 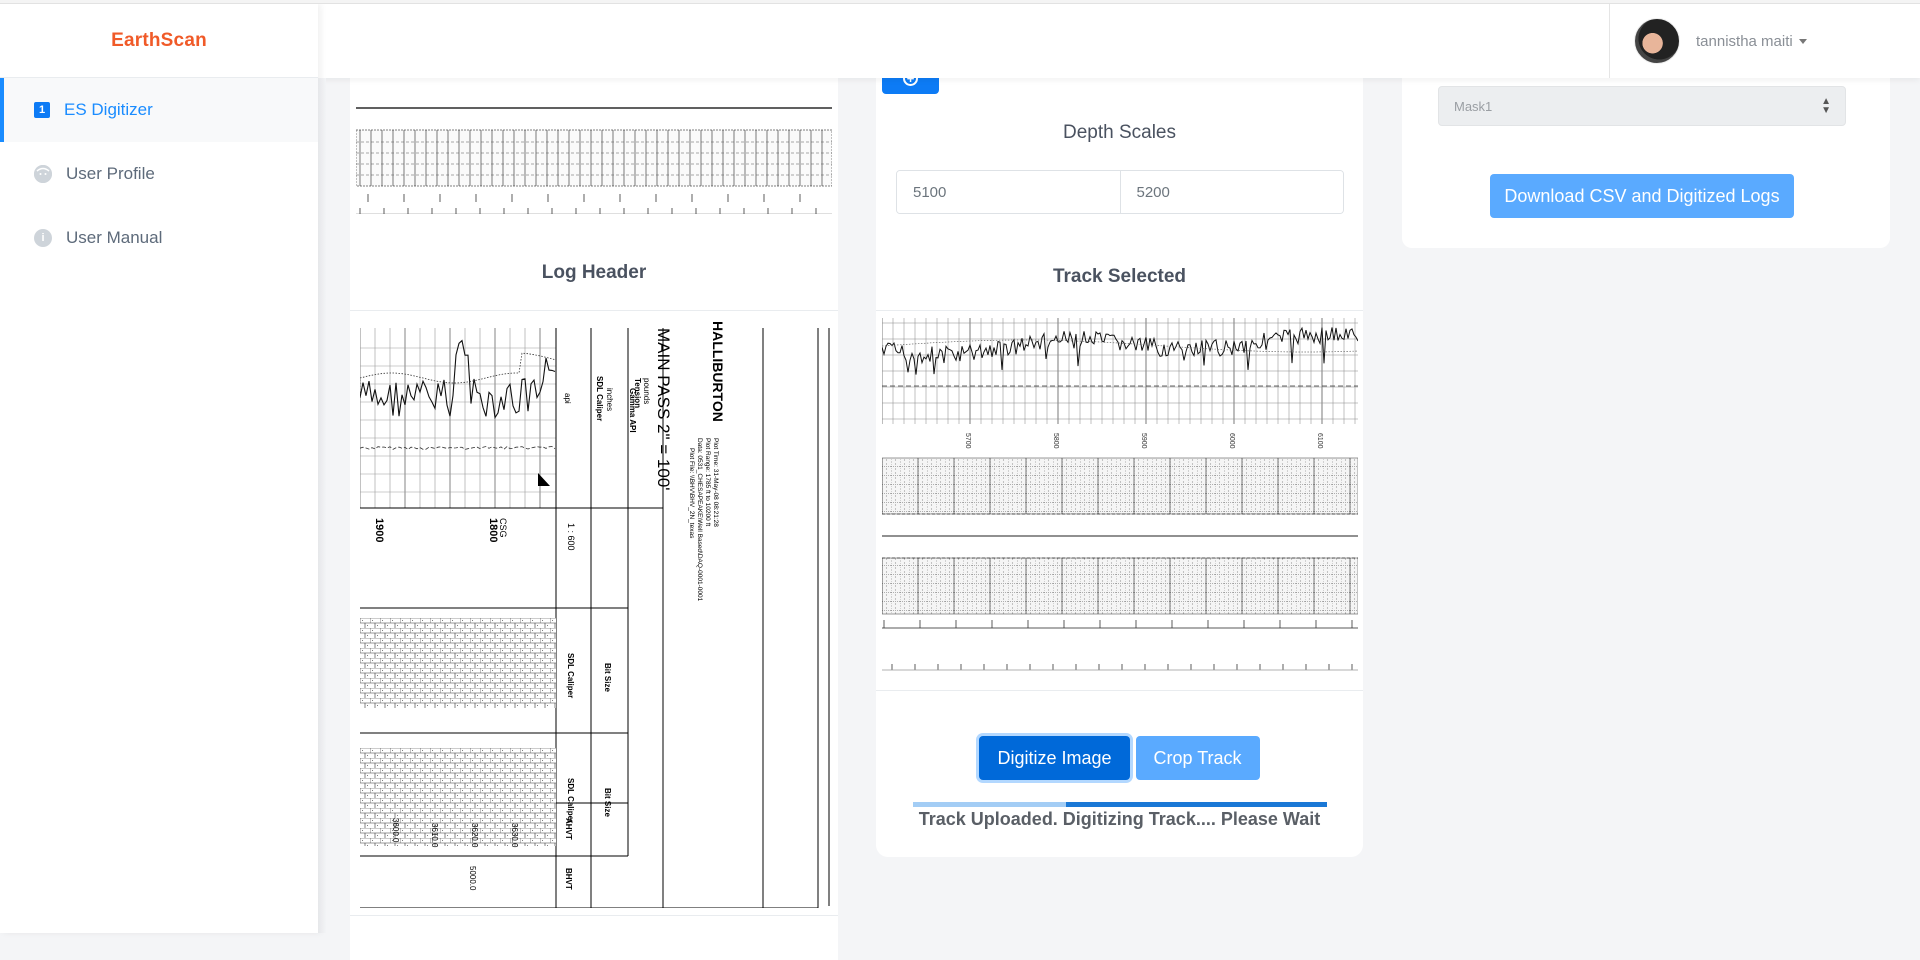 I want to click on track-selected-title: Track Selected, so click(x=1119, y=276).